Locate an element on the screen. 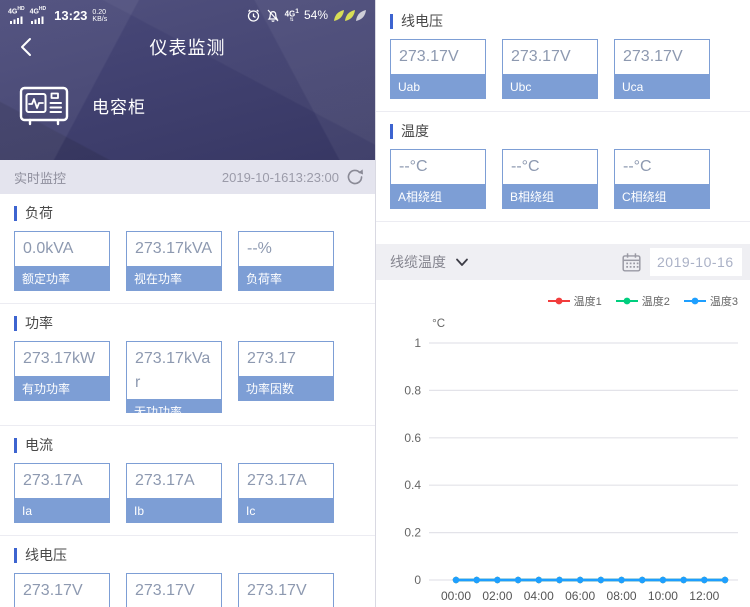  svg-text: °C is located at coordinates (438, 324).